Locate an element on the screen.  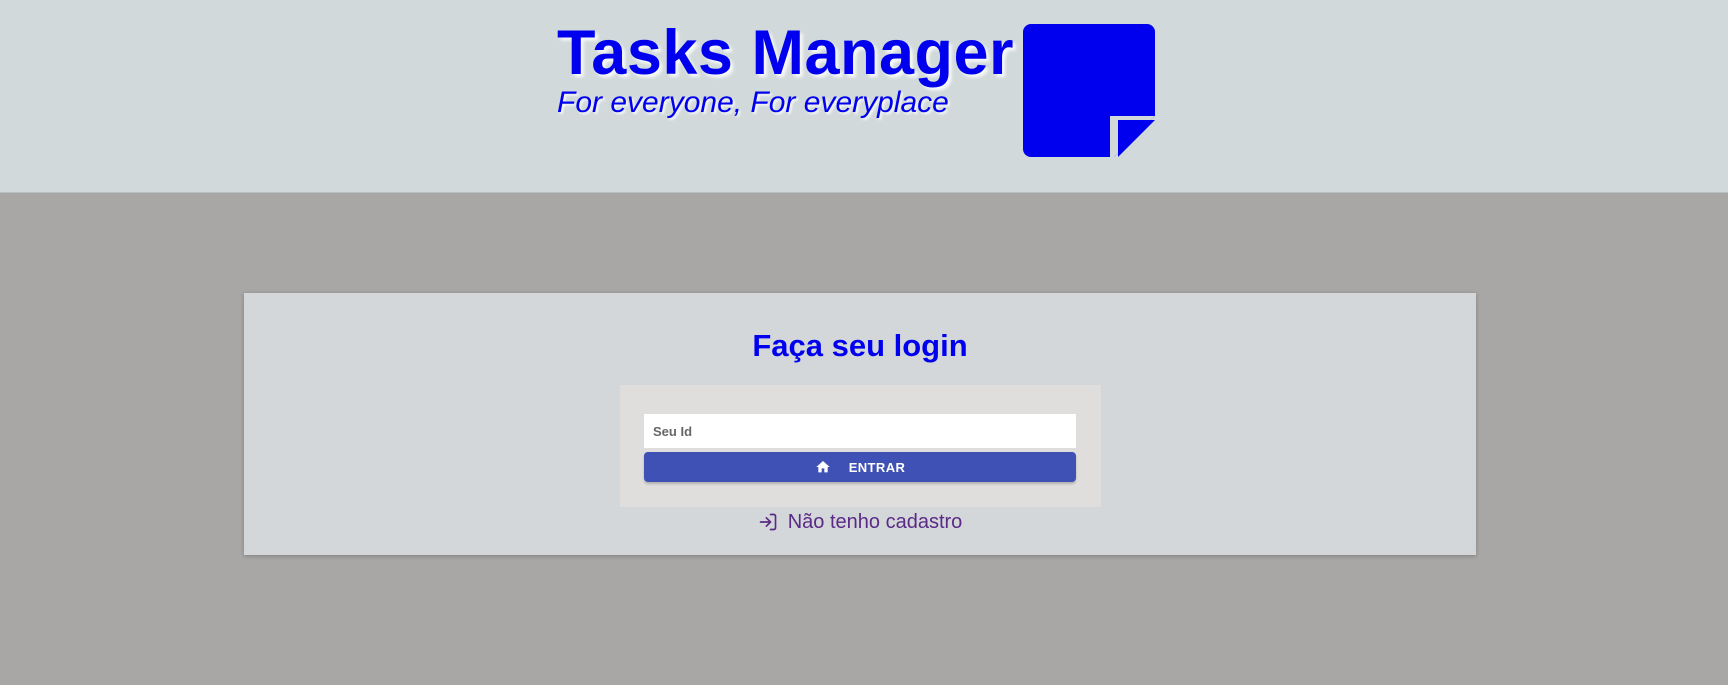
login-form: ENTRAR is located at coordinates (860, 446).